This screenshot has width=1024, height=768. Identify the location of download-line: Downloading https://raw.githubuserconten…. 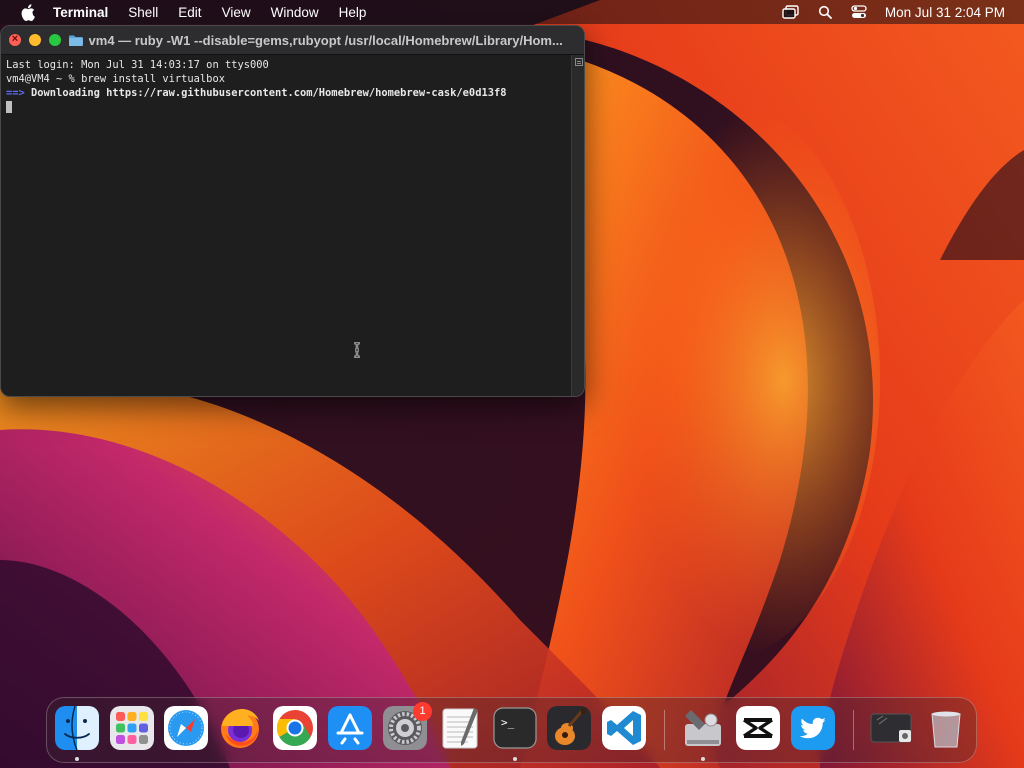
(265, 93).